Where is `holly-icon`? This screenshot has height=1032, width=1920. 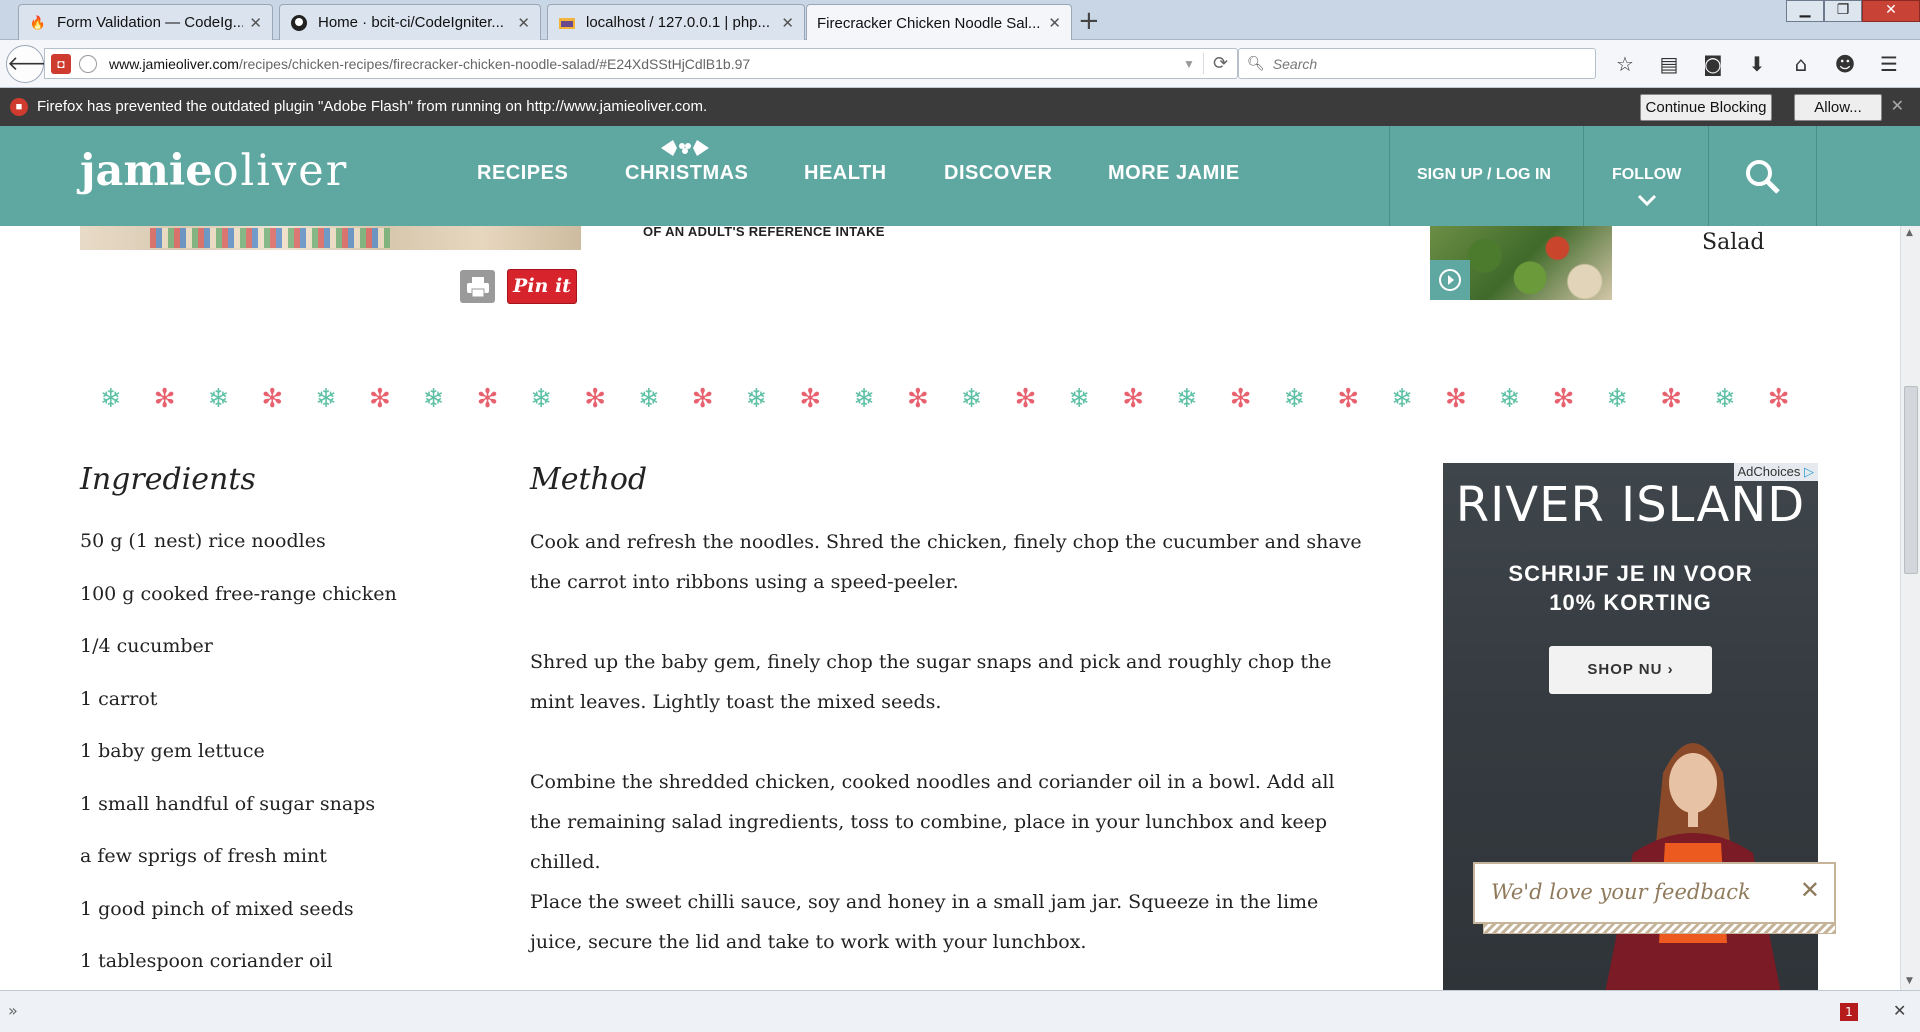
holly-icon is located at coordinates (685, 148).